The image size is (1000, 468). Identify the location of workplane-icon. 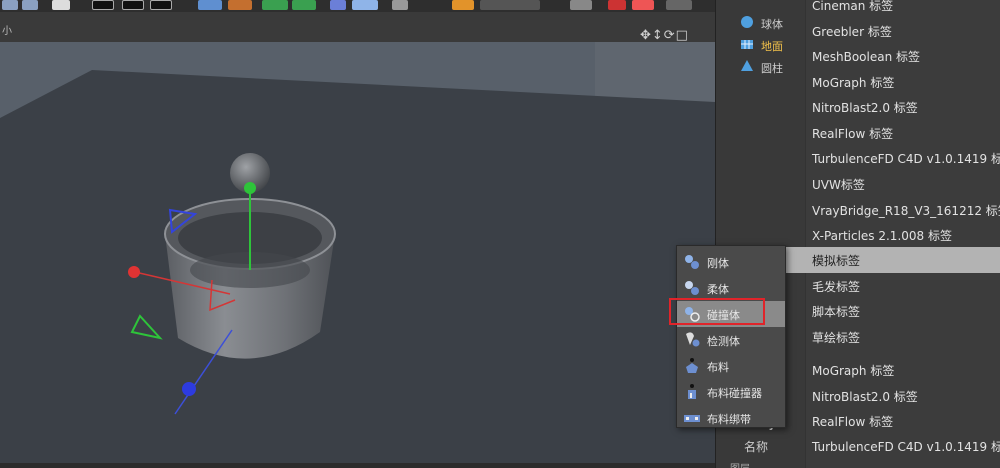
(581, 5).